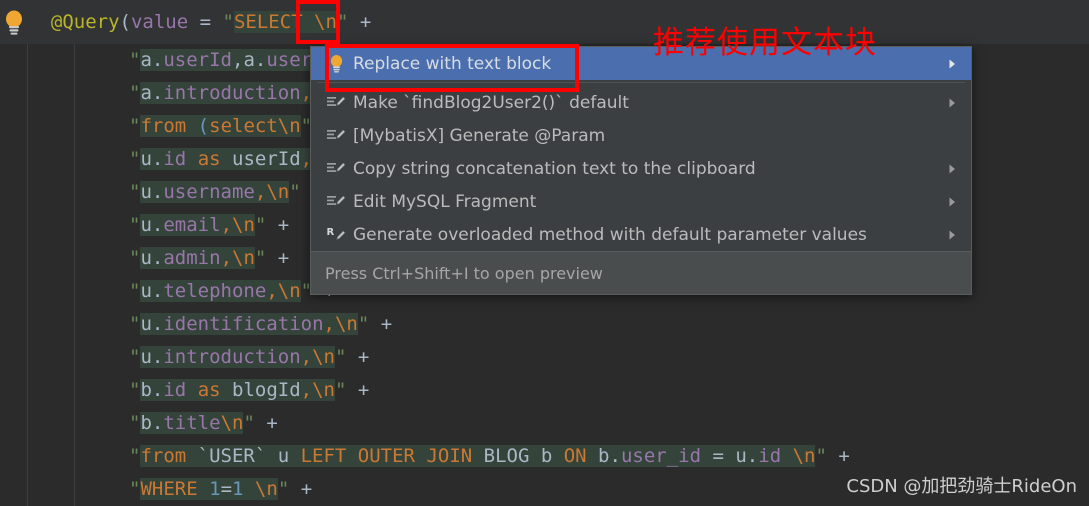 This screenshot has width=1089, height=506. I want to click on code-line: "u.introduction,\n" +, so click(249, 357).